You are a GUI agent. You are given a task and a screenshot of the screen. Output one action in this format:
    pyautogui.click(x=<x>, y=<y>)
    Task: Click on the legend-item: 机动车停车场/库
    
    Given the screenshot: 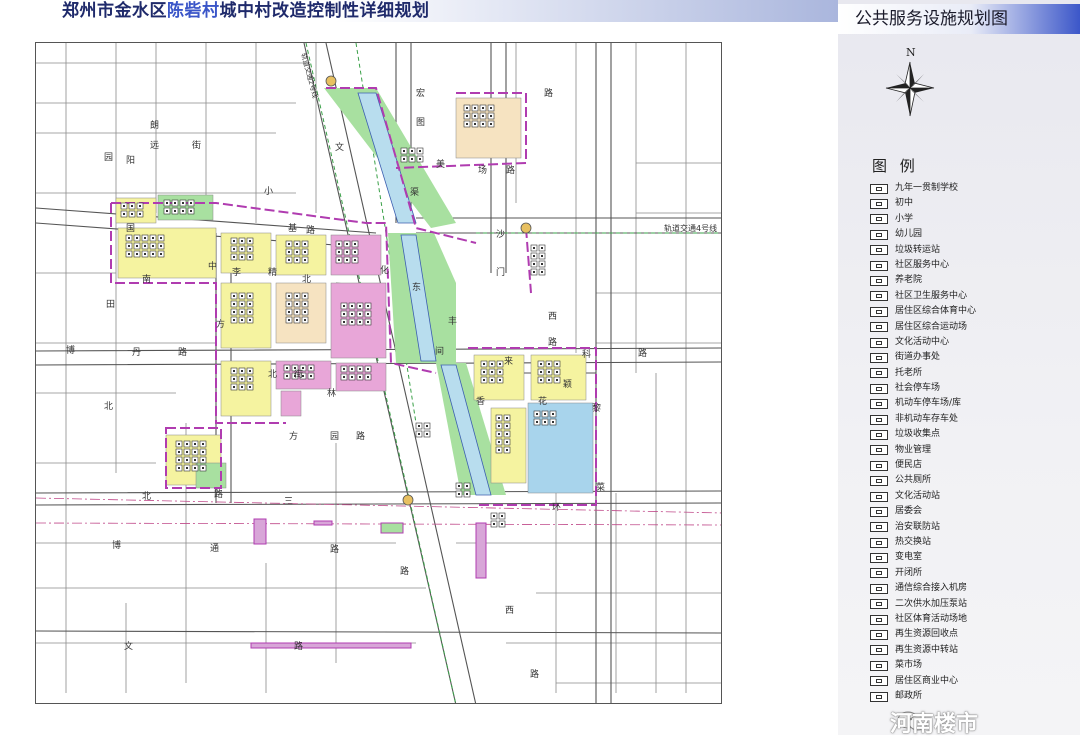 What is the action you would take?
    pyautogui.click(x=923, y=403)
    